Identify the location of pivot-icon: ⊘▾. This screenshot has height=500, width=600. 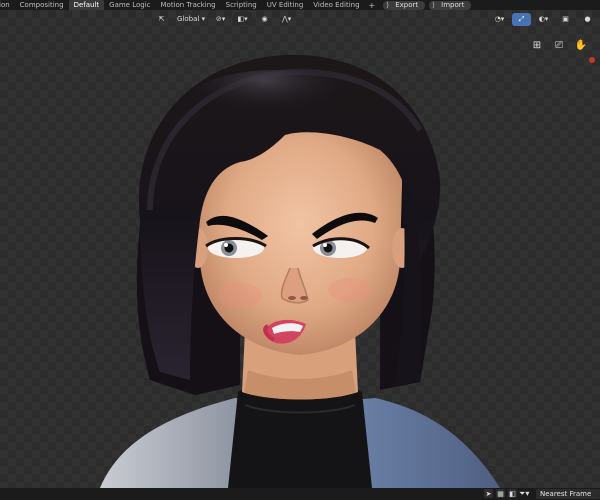
(220, 18).